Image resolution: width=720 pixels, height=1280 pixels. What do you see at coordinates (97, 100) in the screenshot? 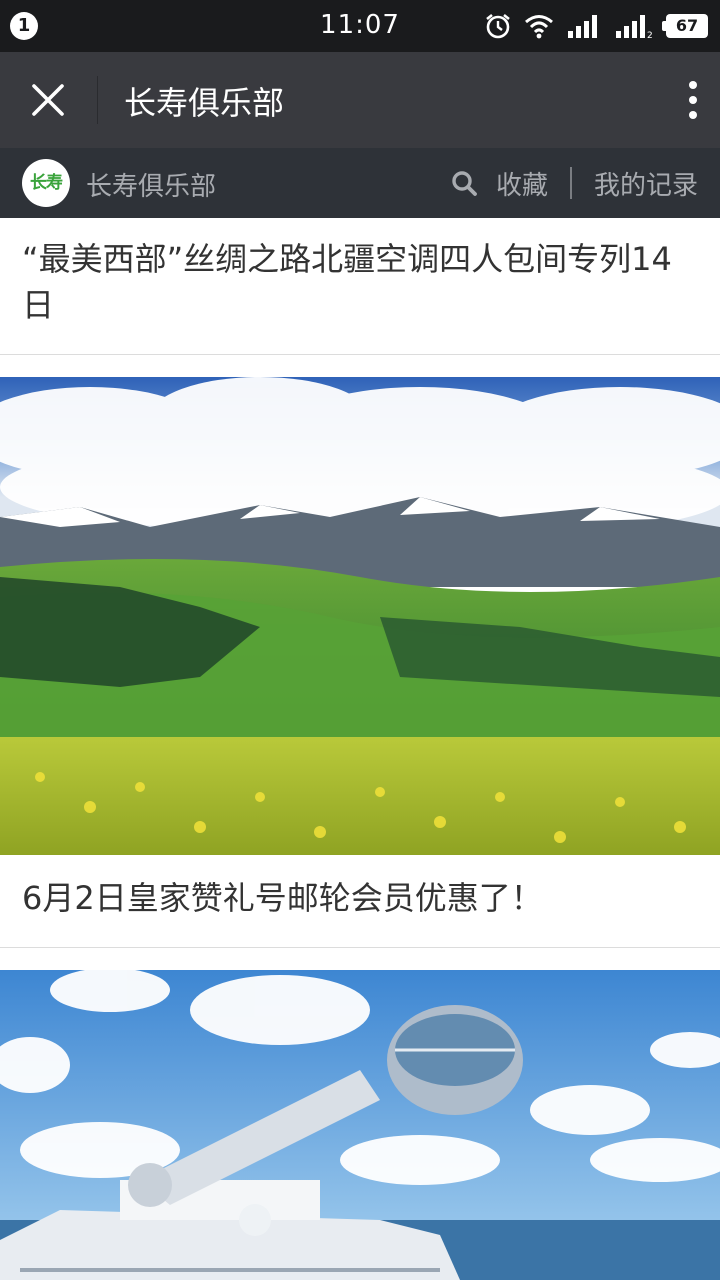
I see `title-divider` at bounding box center [97, 100].